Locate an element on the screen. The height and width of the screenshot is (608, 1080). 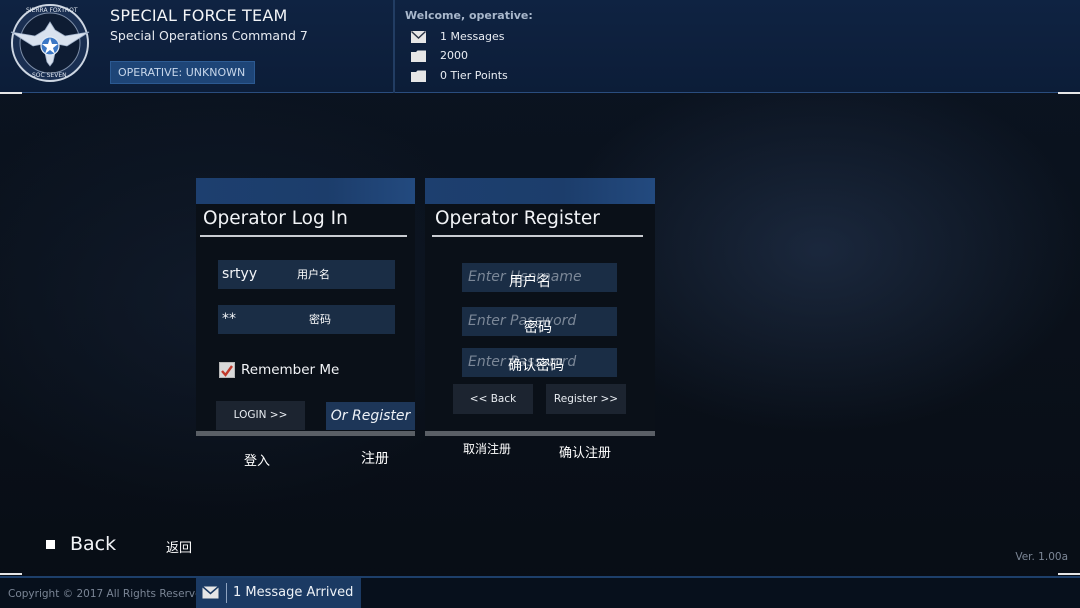
welcome-text: Welcome, operative: is located at coordinates (469, 15).